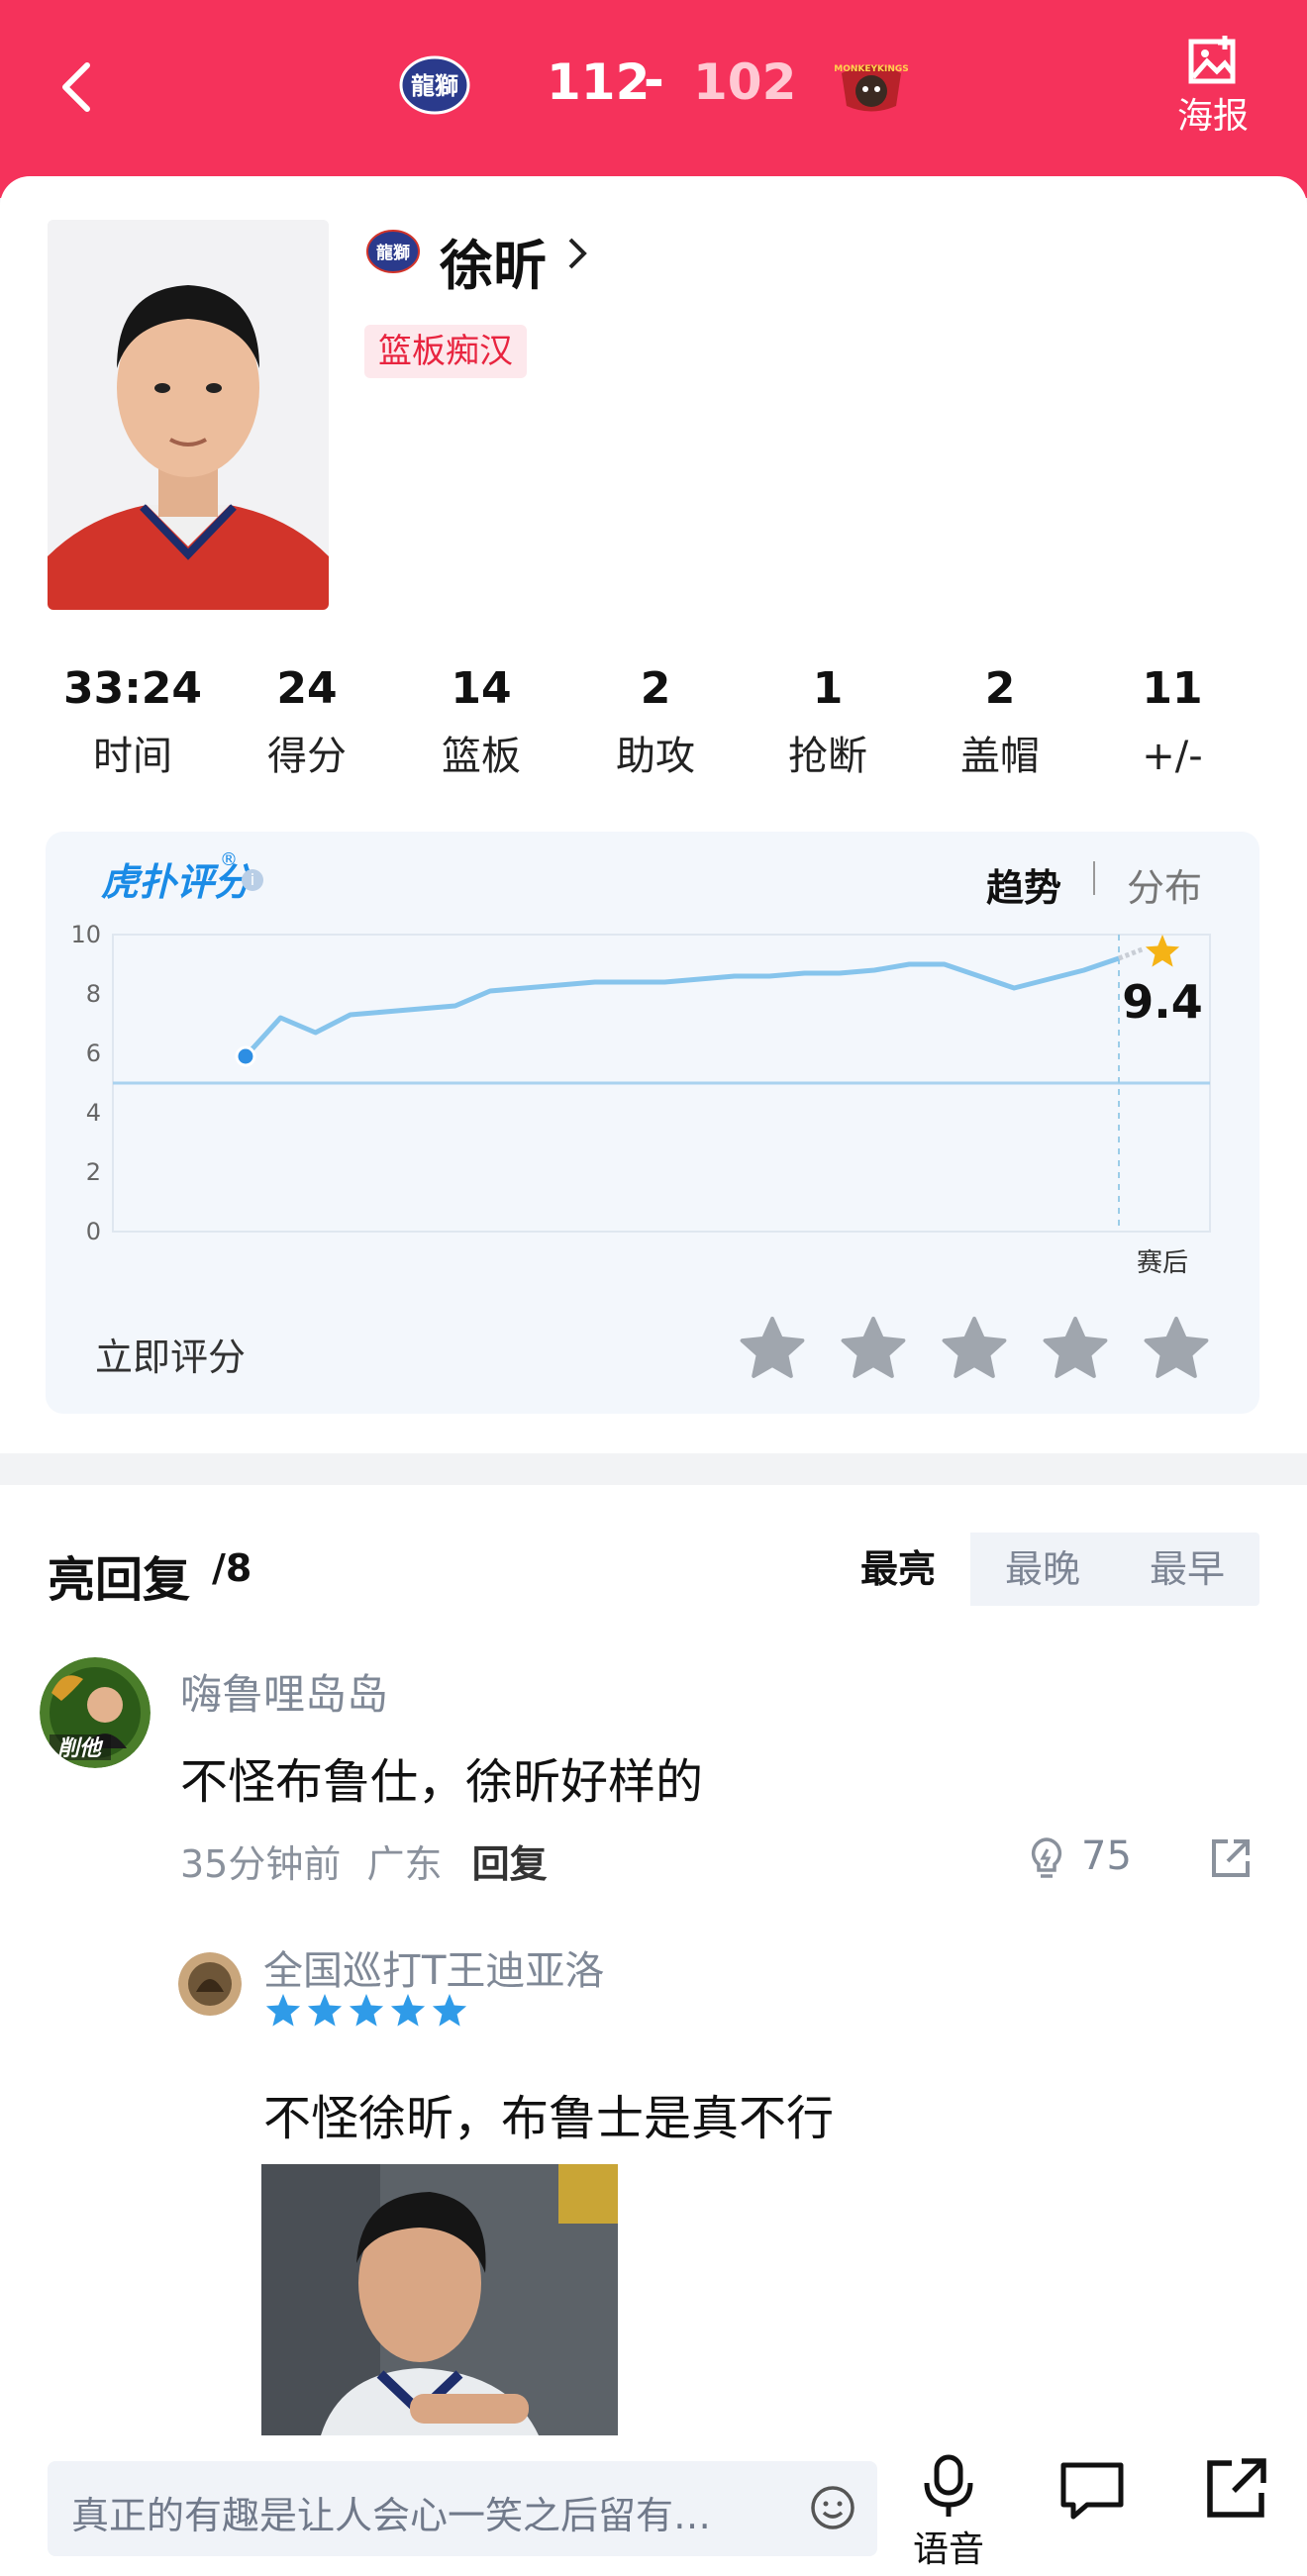  What do you see at coordinates (284, 1692) in the screenshot?
I see `comment-username: 嗨鲁哩岛岛` at bounding box center [284, 1692].